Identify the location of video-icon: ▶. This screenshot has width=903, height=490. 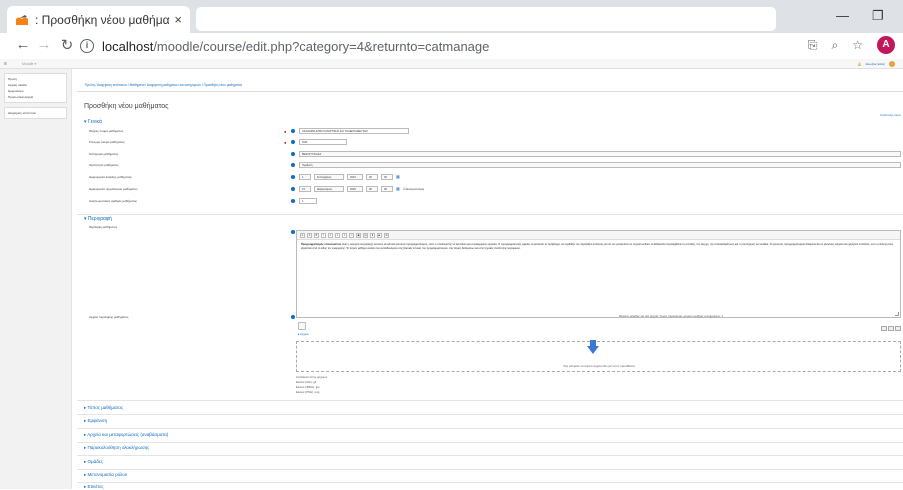
(379, 235).